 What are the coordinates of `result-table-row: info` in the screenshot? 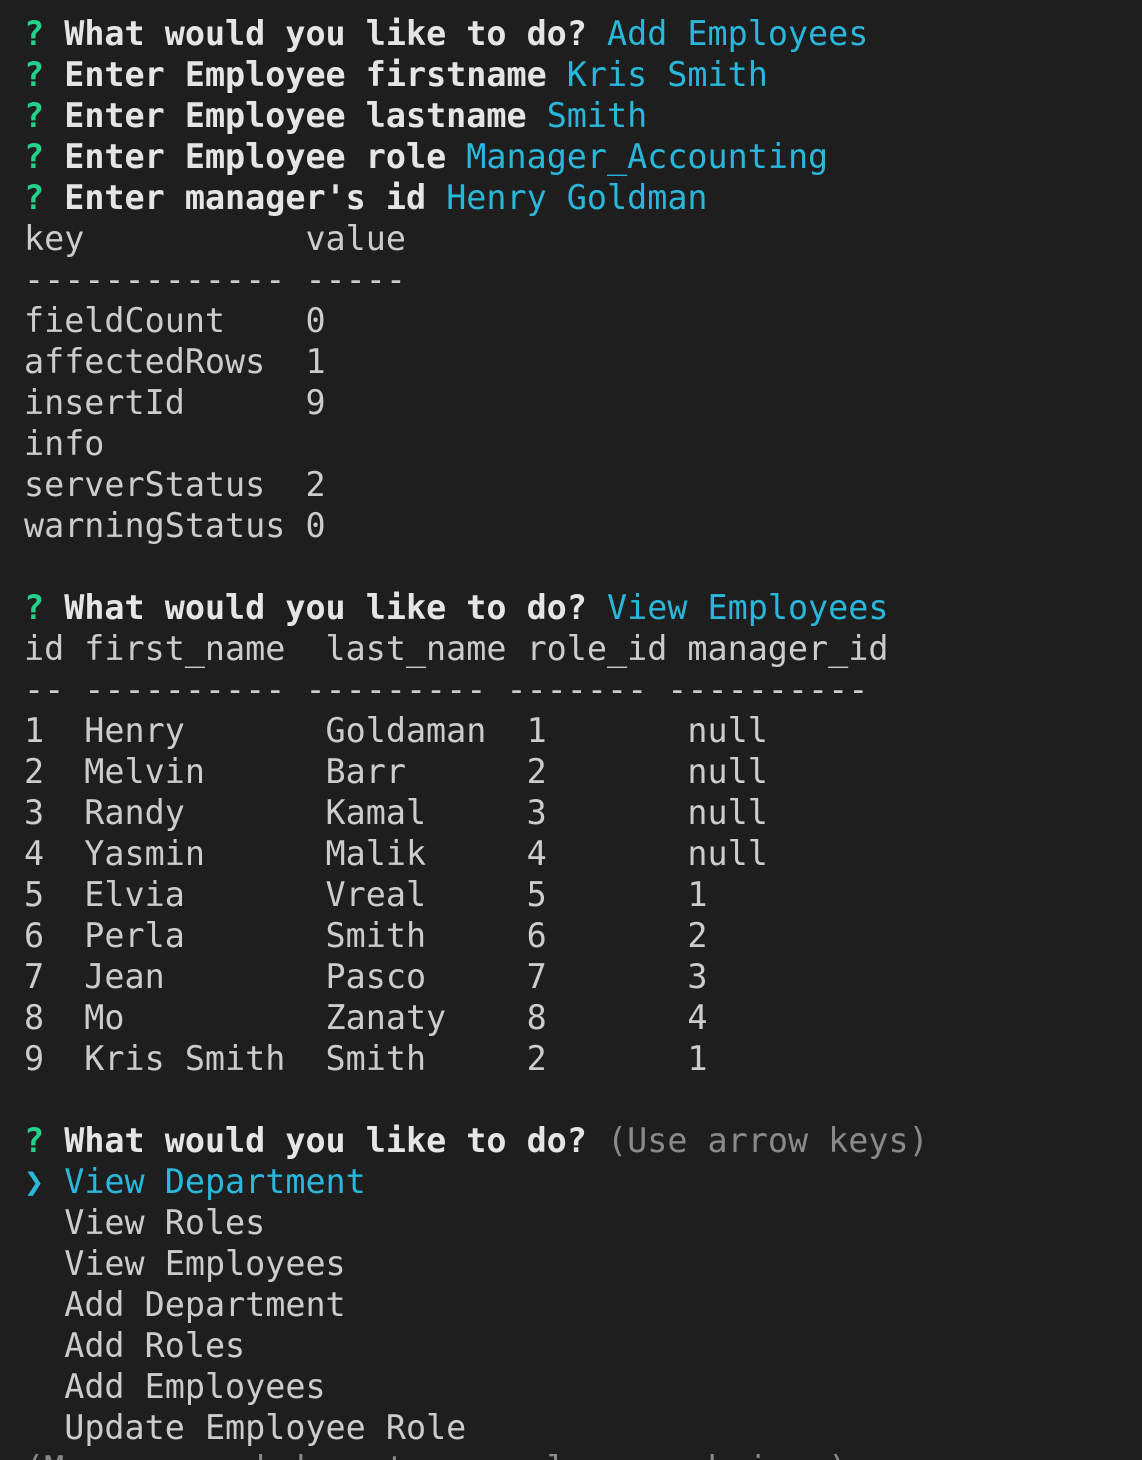 It's located at (64, 443).